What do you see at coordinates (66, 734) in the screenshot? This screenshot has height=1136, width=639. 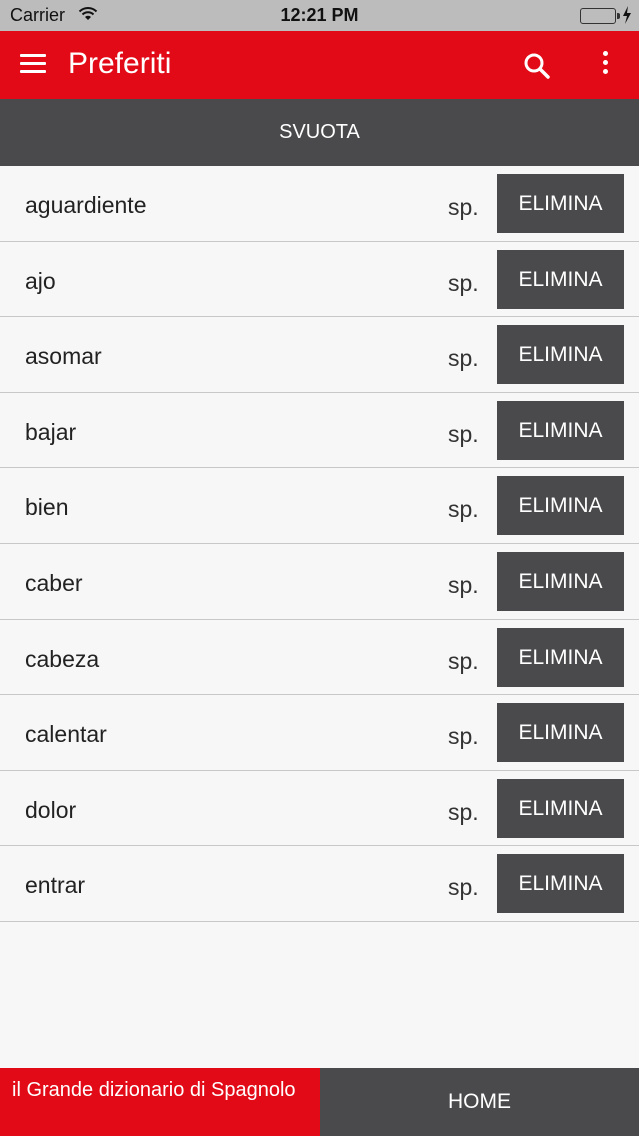 I see `favorite-word: calentar` at bounding box center [66, 734].